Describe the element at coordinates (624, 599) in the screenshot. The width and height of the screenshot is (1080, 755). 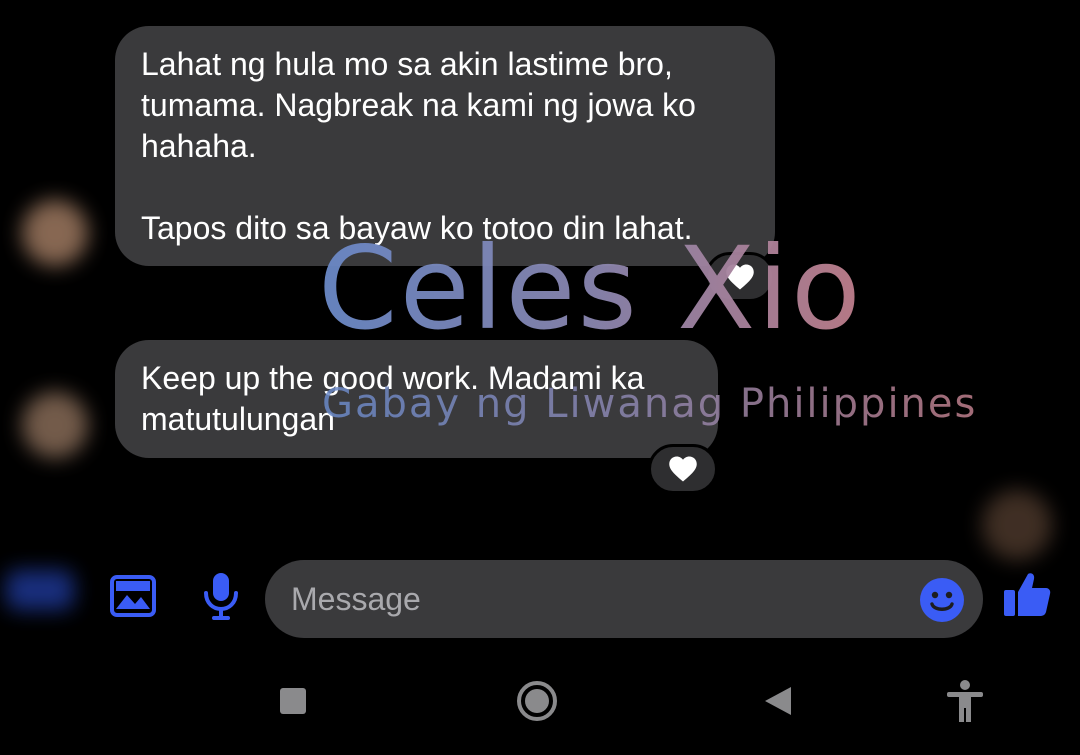
I see `message-input` at that location.